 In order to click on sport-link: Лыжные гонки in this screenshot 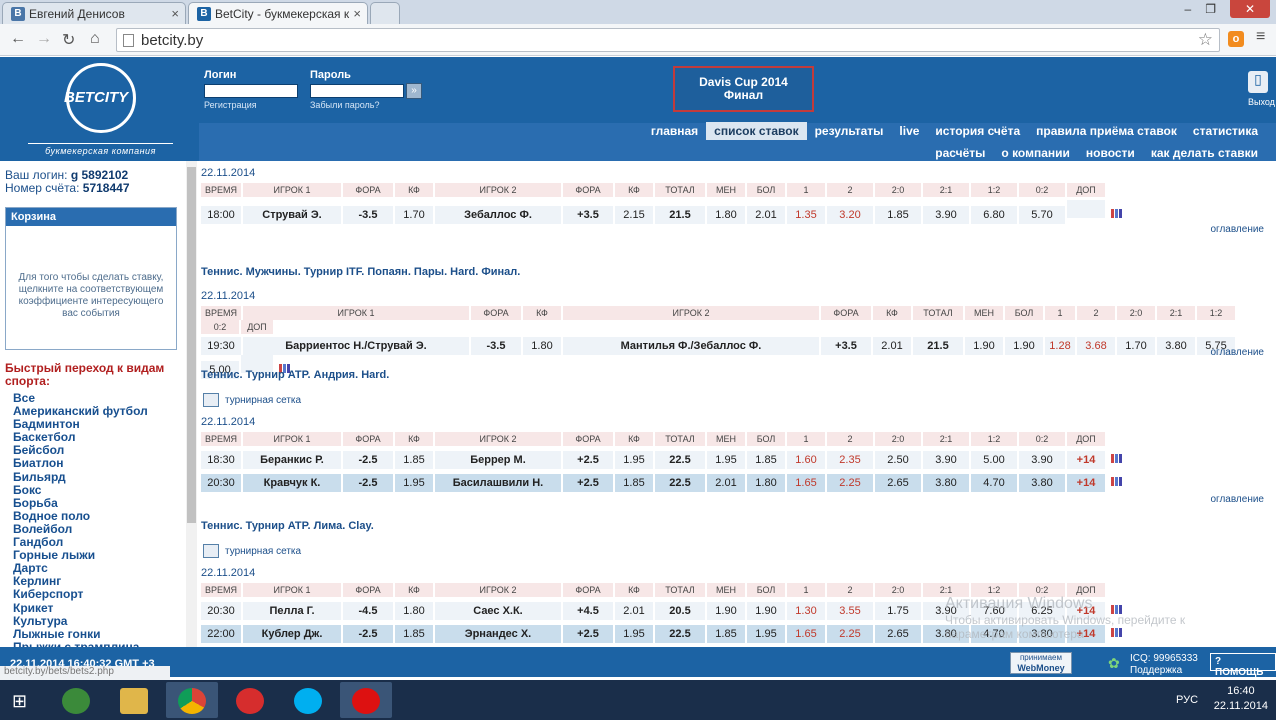, I will do `click(80, 634)`.